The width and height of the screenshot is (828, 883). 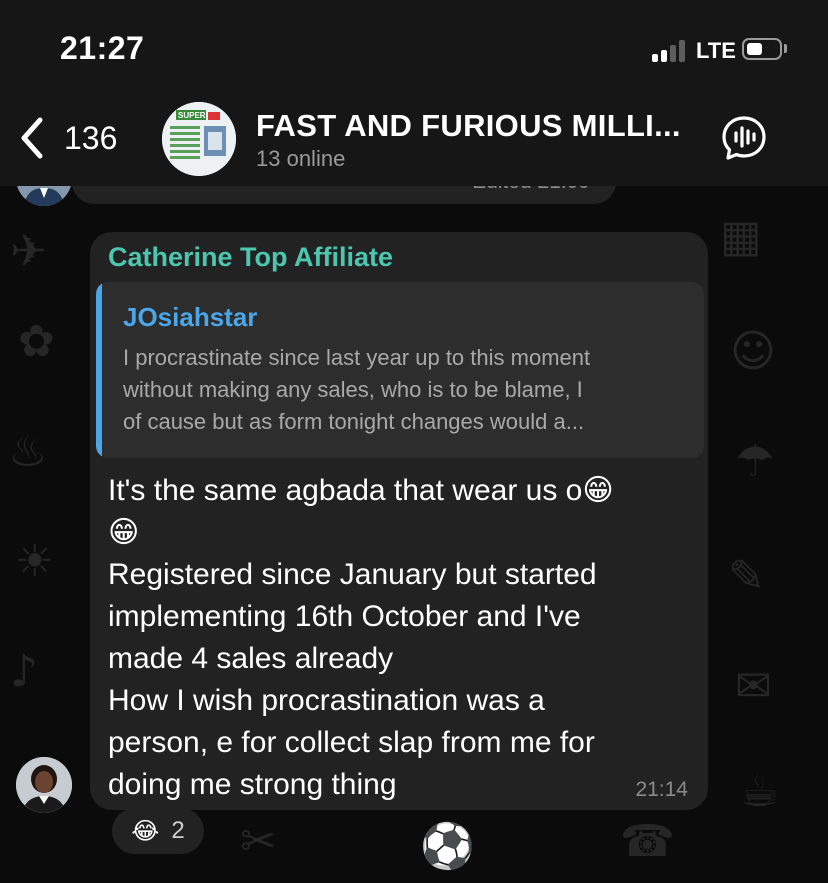 I want to click on sender-avatar, so click(x=44, y=785).